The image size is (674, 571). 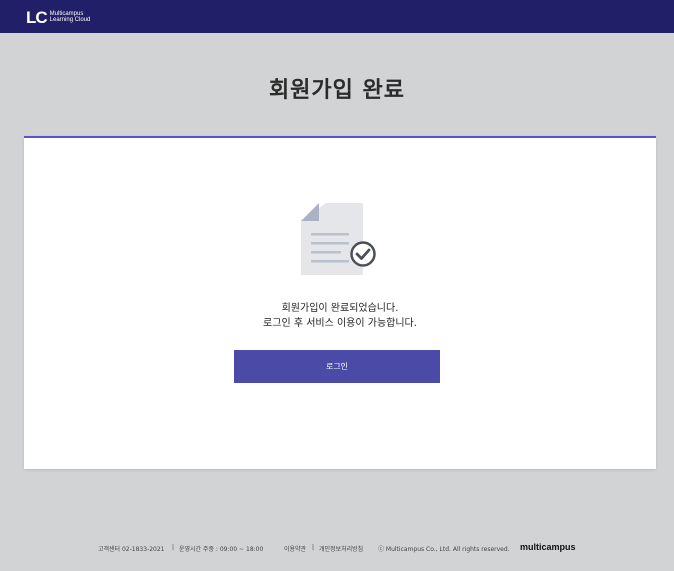 I want to click on operating-hours-text: 운영시간 주중 : 09:00 ~ 18:00, so click(x=221, y=549).